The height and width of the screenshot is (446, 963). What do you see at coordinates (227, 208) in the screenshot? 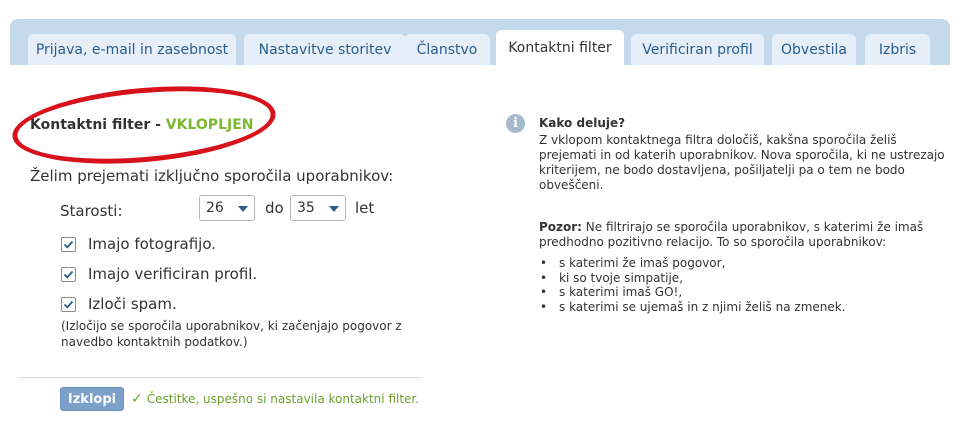
I see `age-from-select: 26` at bounding box center [227, 208].